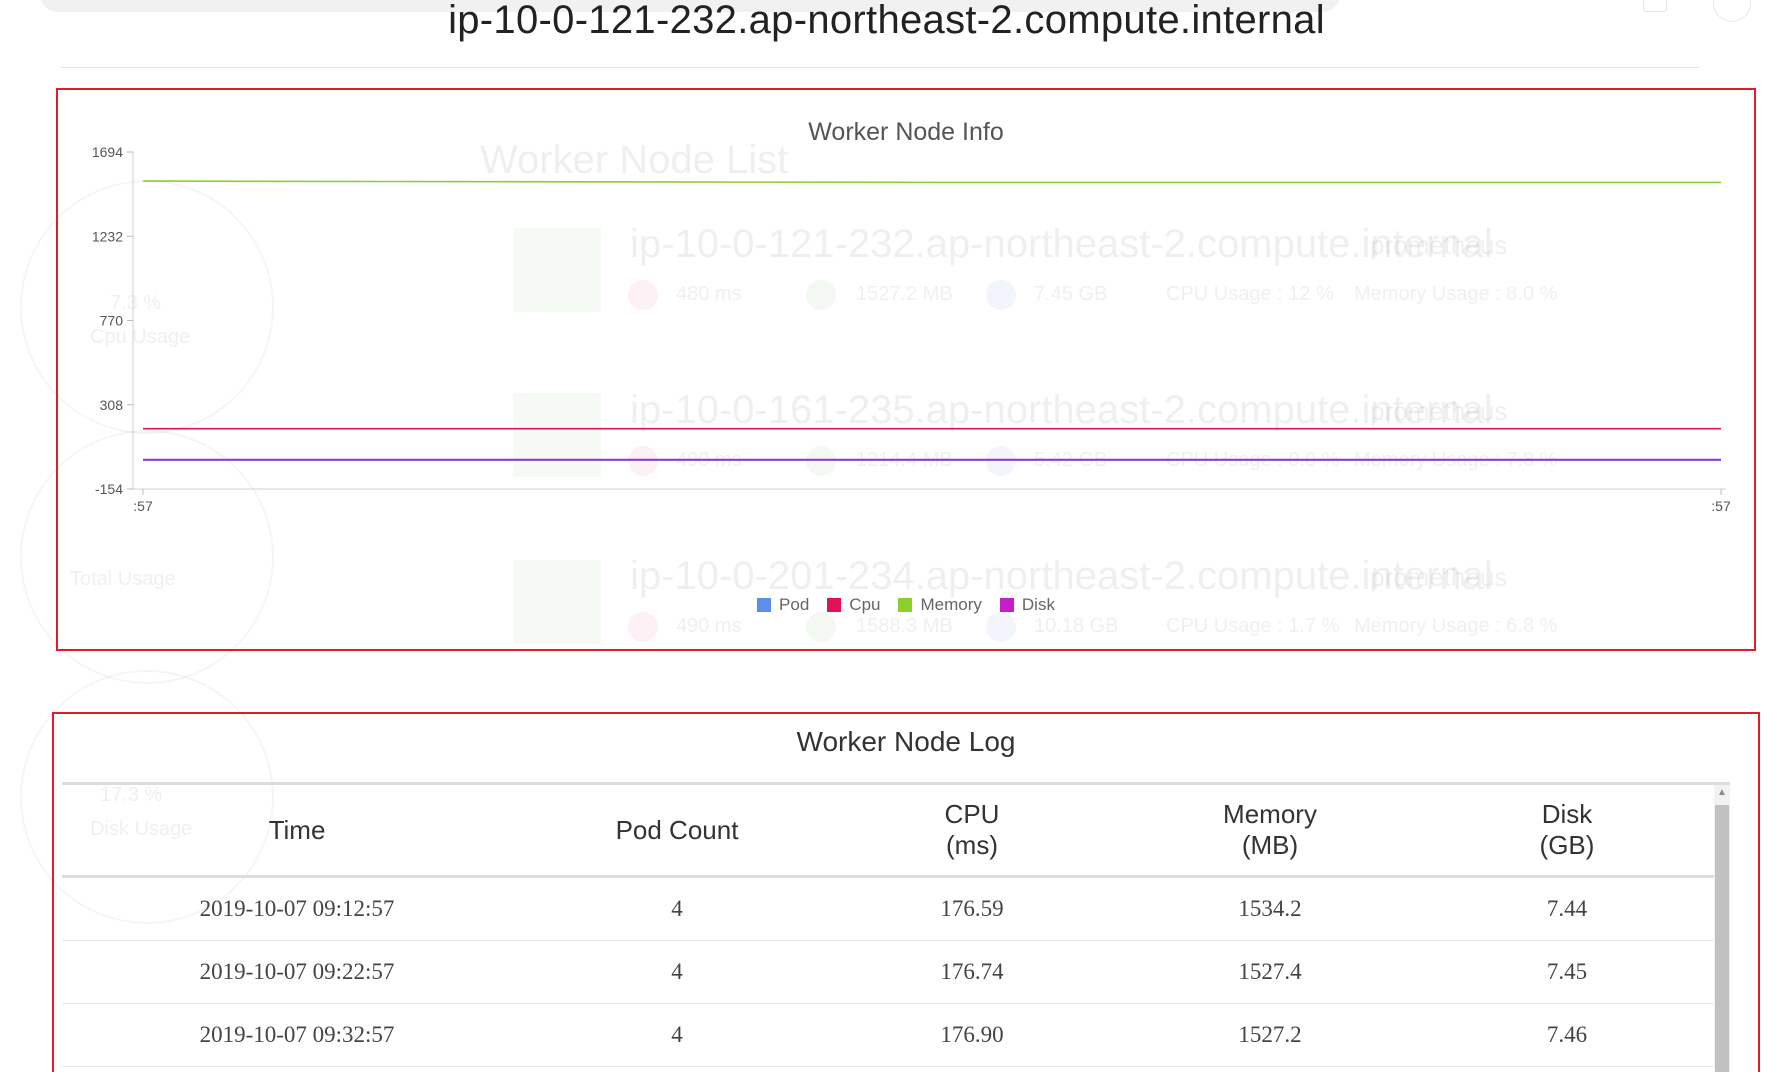 This screenshot has height=1072, width=1773. I want to click on table-scrollbar: ▲, so click(1722, 928).